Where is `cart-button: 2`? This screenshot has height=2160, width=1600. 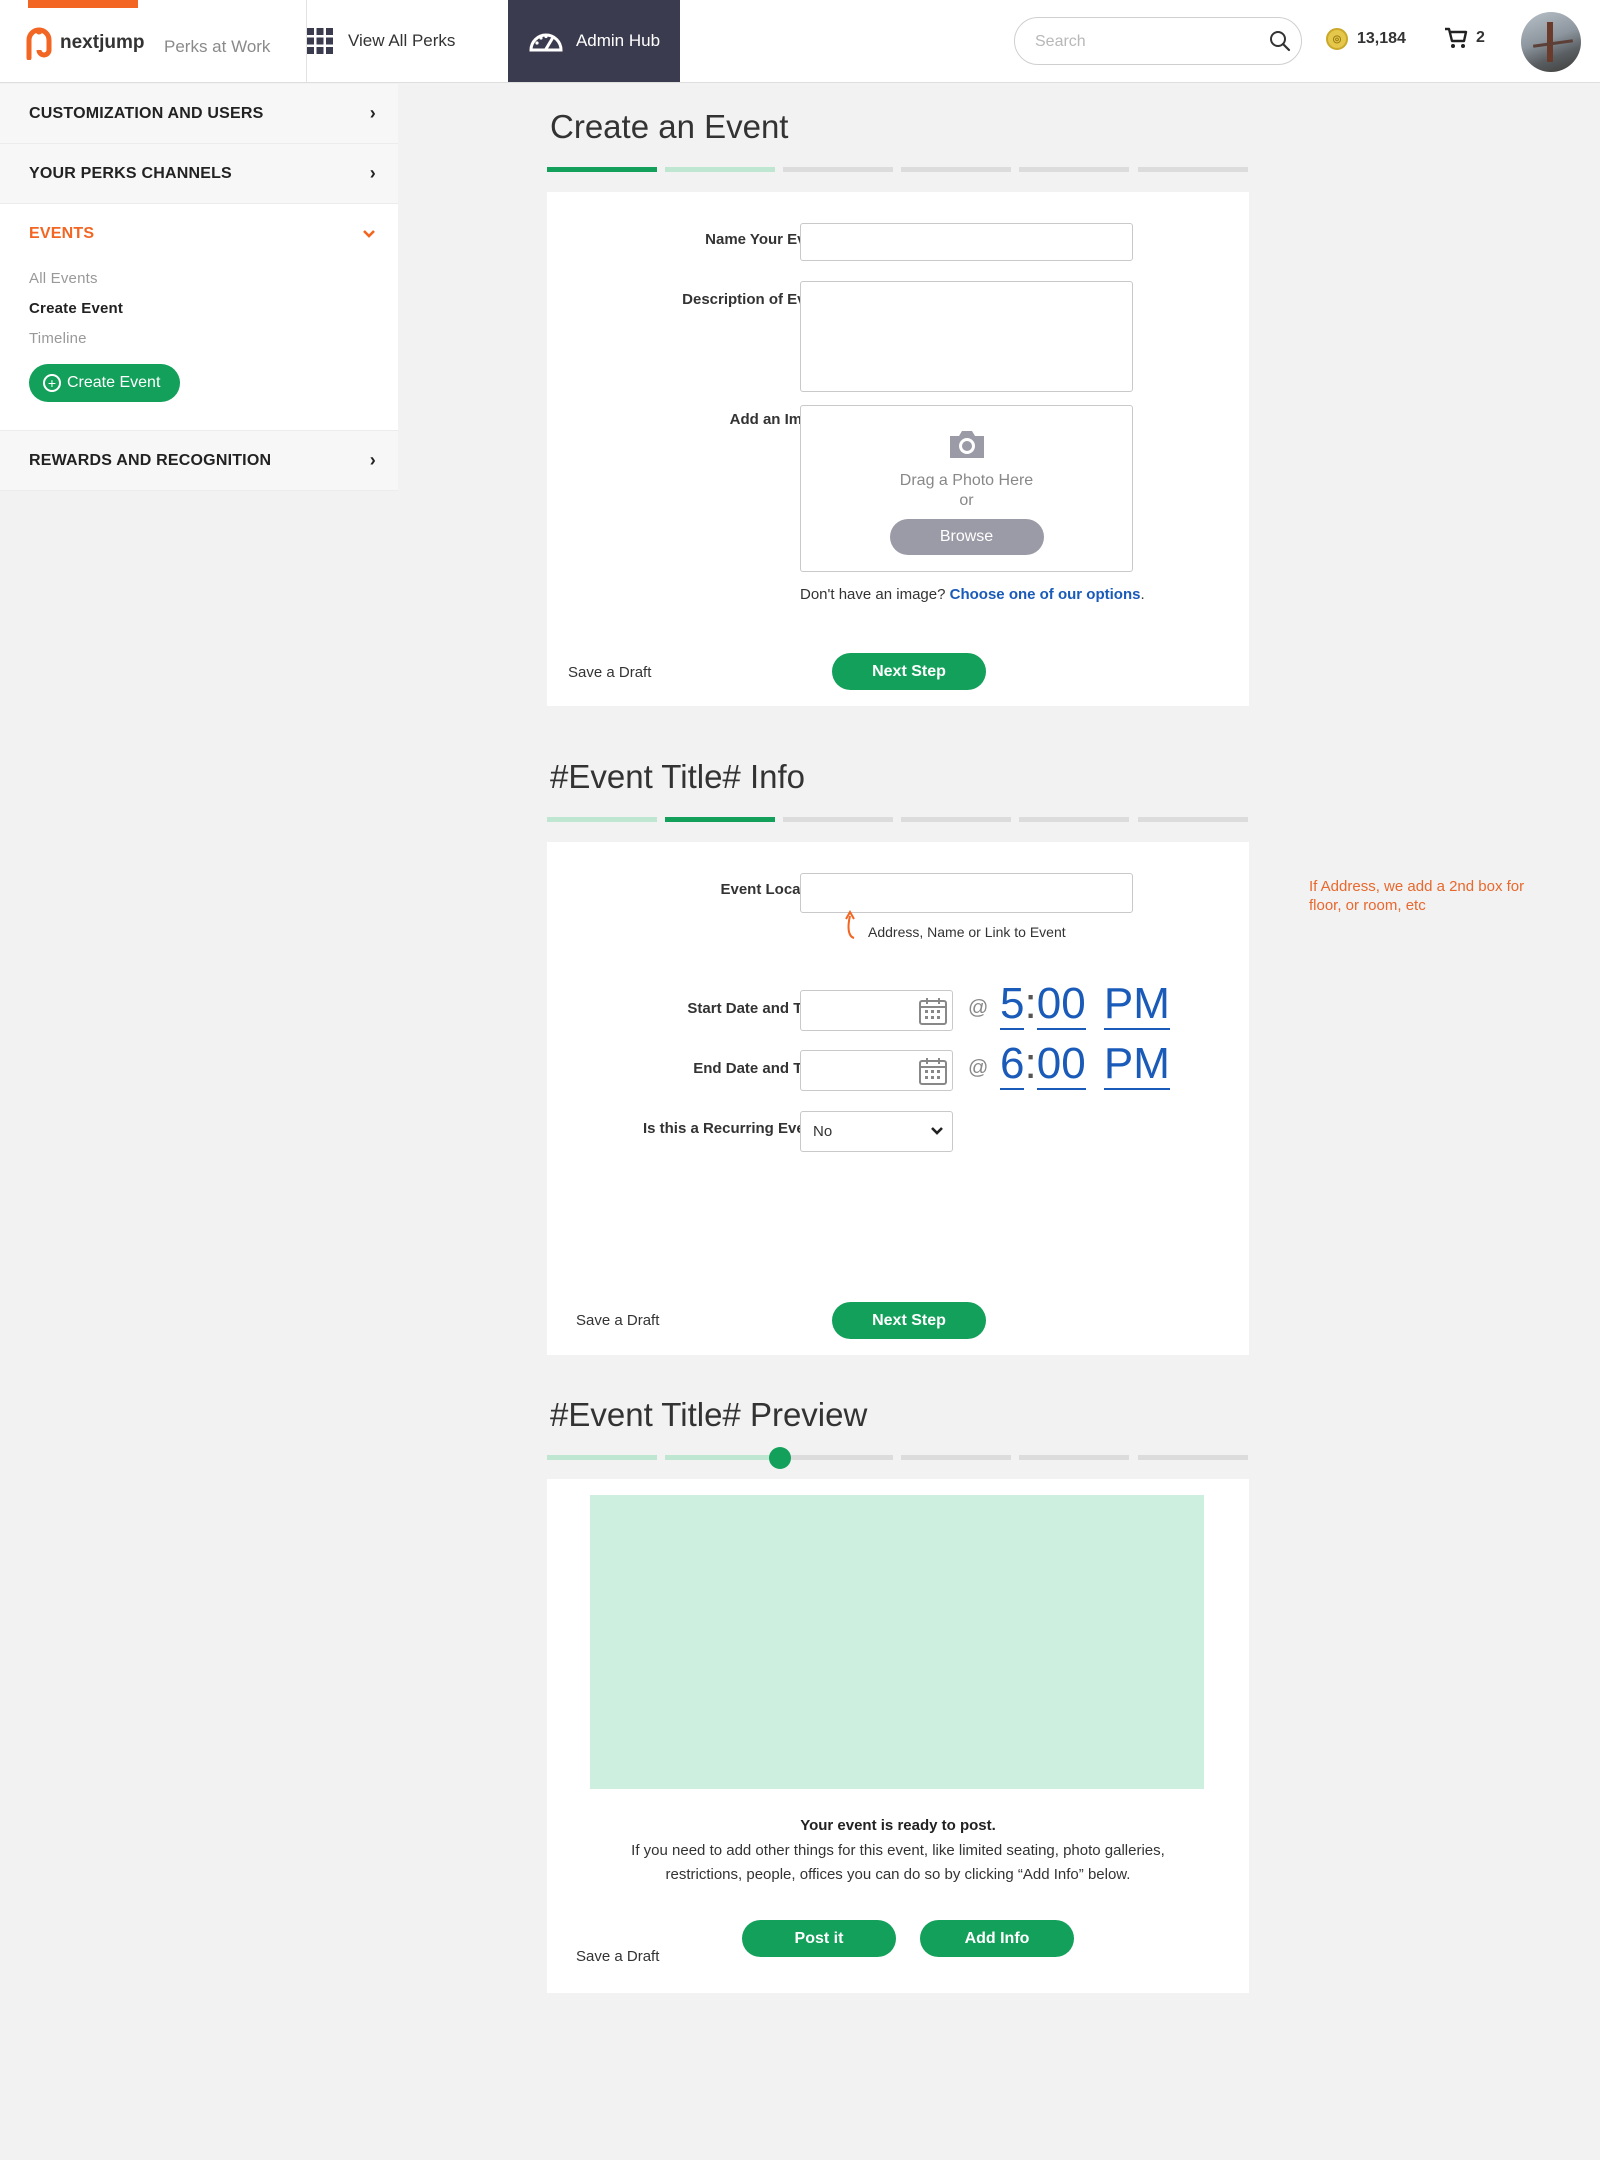 cart-button: 2 is located at coordinates (1464, 38).